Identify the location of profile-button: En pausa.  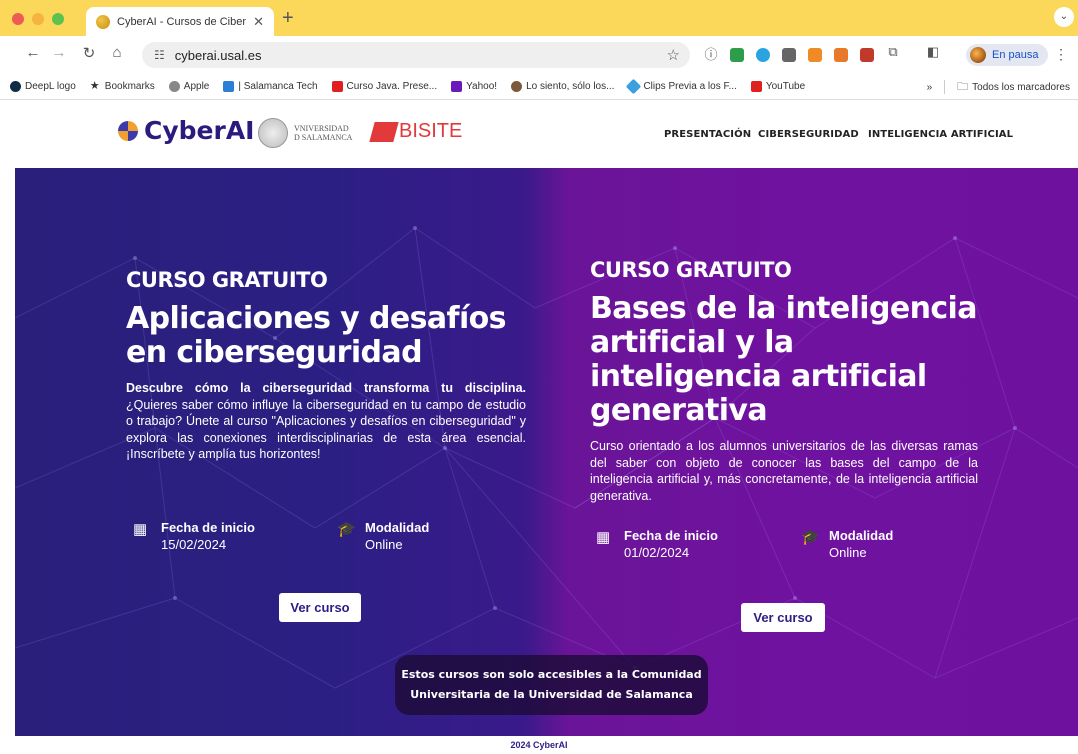
(1007, 55).